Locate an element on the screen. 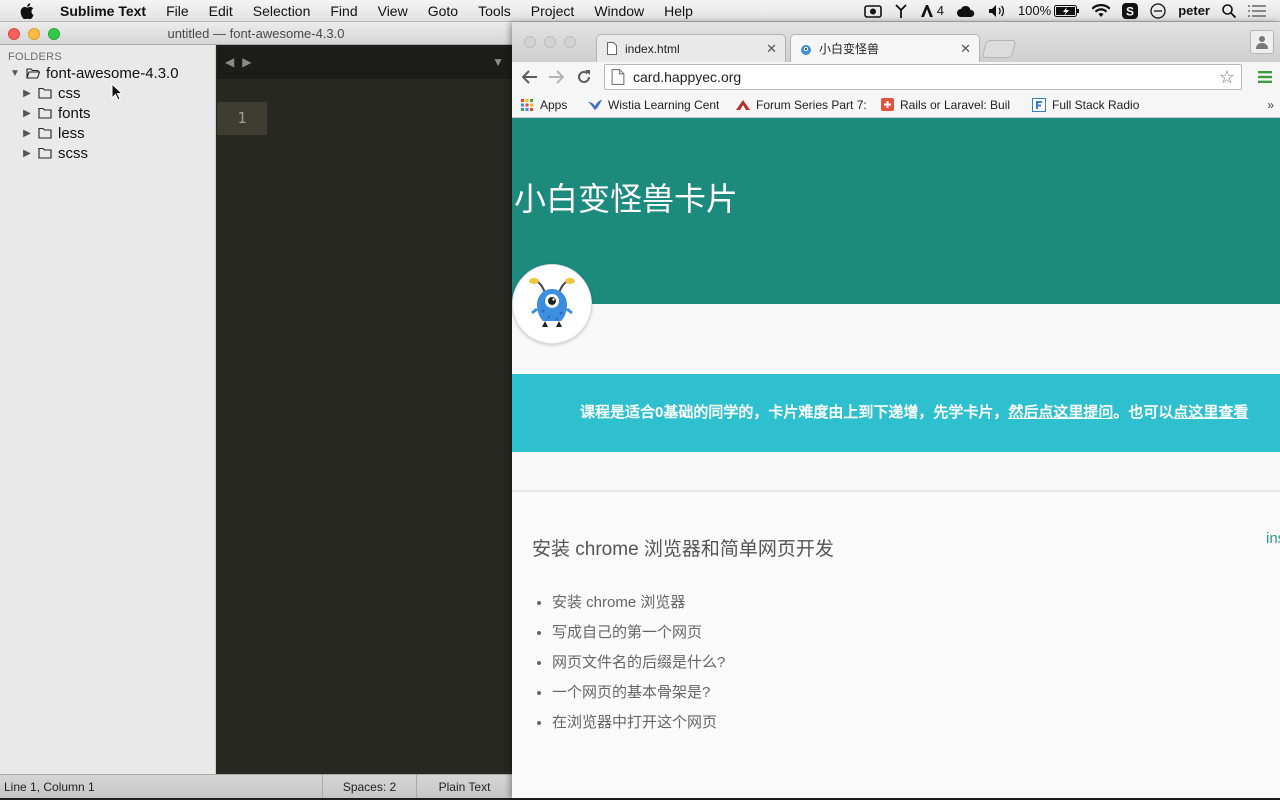 The image size is (1280, 800). bookmark-rails-laravel: Rails or Laravel: Buil is located at coordinates (952, 105).